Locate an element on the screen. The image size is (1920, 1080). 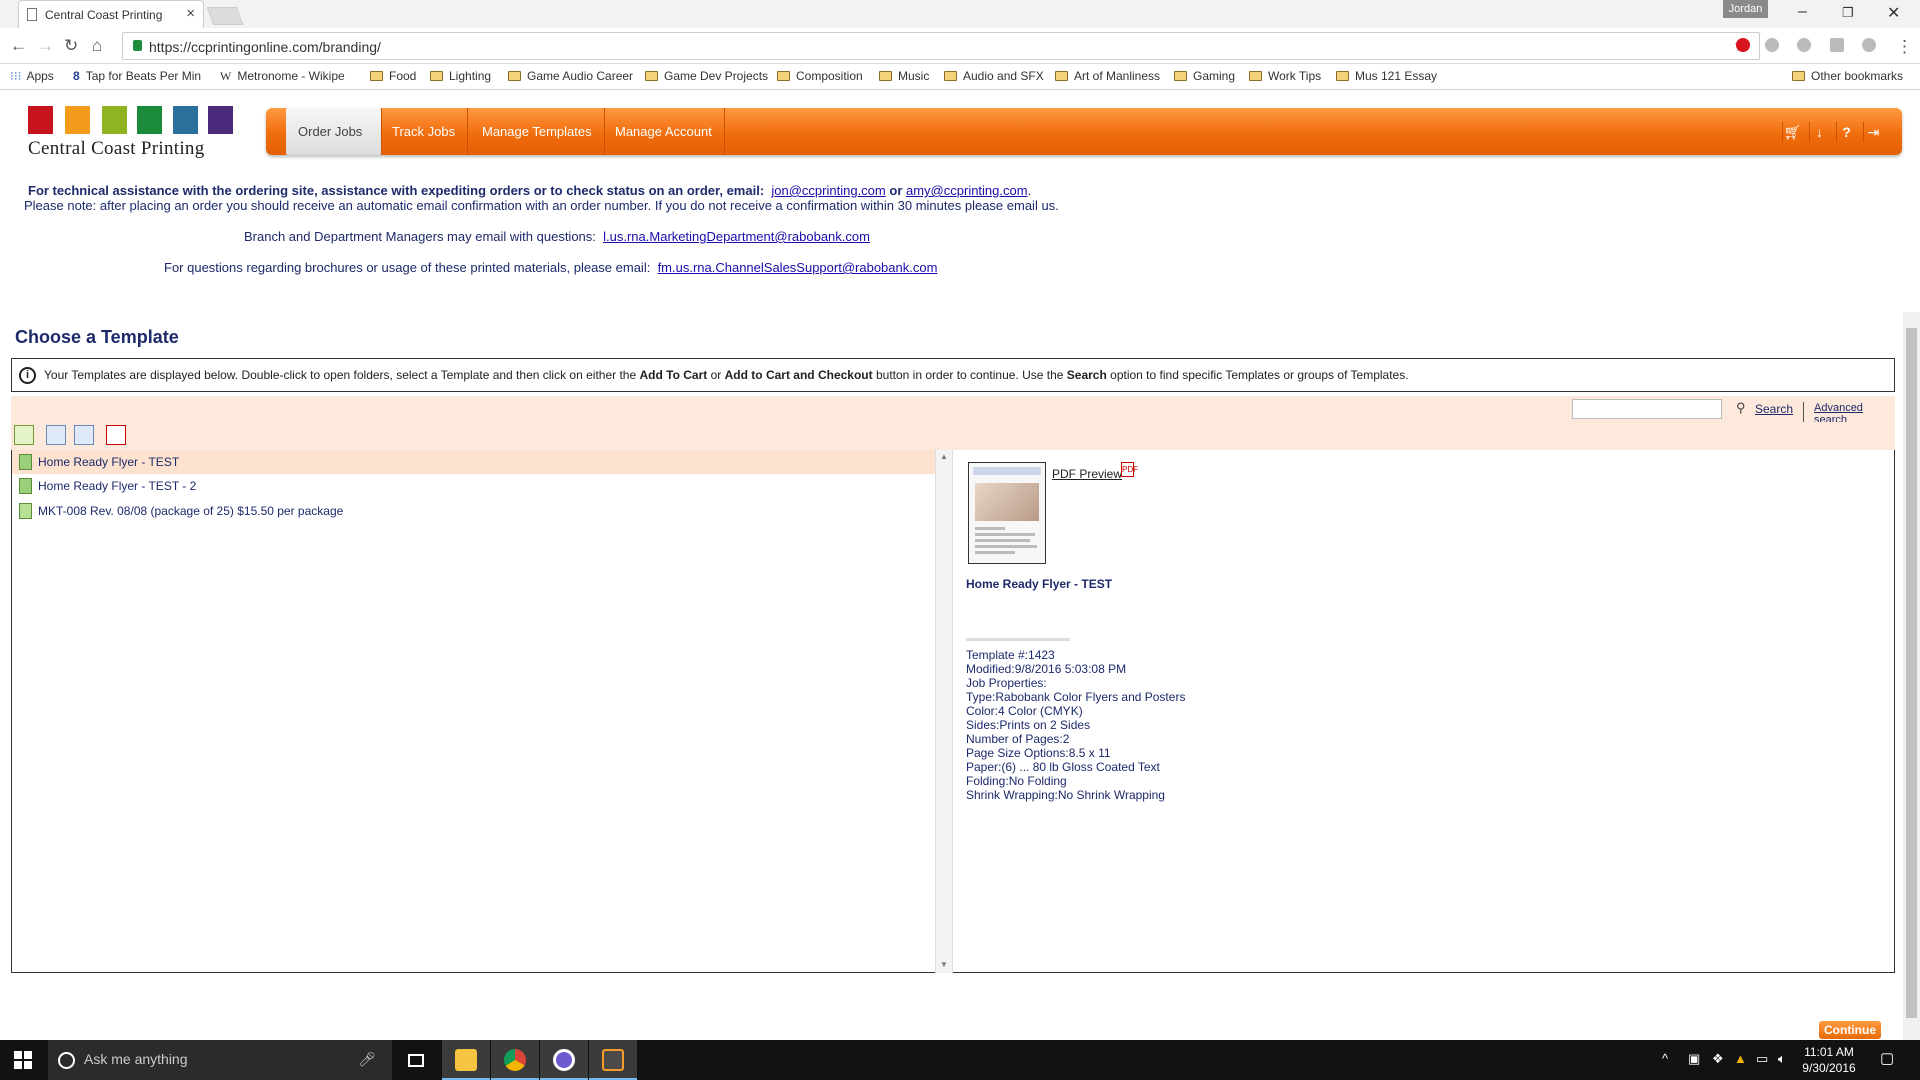
extension-icon is located at coordinates (1869, 45).